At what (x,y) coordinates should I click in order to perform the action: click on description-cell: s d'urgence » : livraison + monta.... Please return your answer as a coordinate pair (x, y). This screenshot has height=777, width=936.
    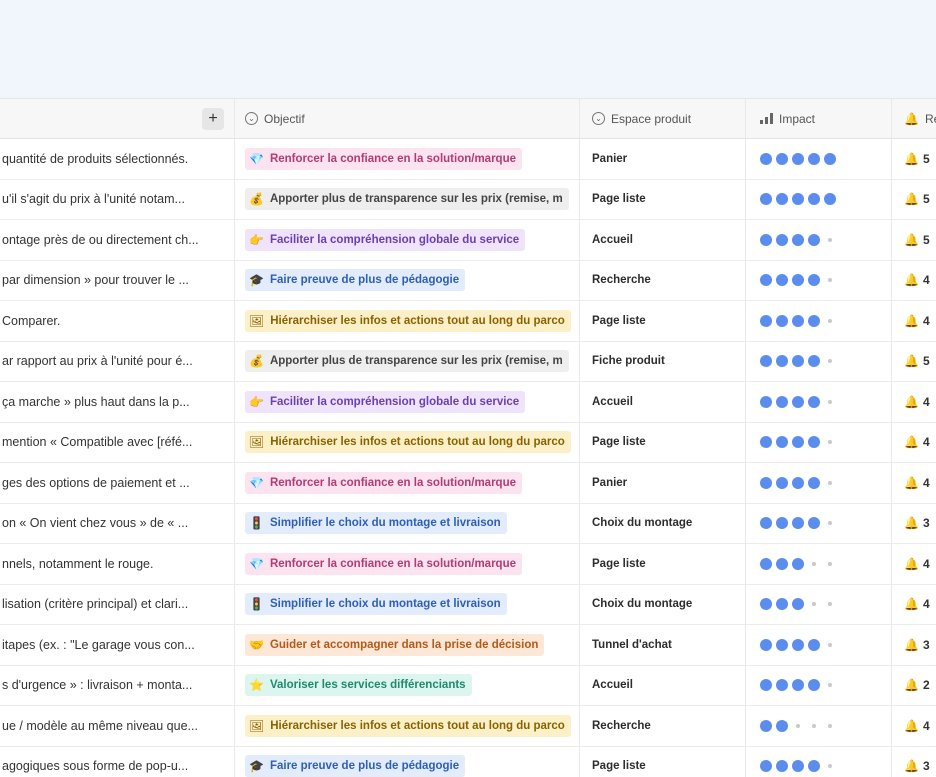
    Looking at the image, I should click on (117, 685).